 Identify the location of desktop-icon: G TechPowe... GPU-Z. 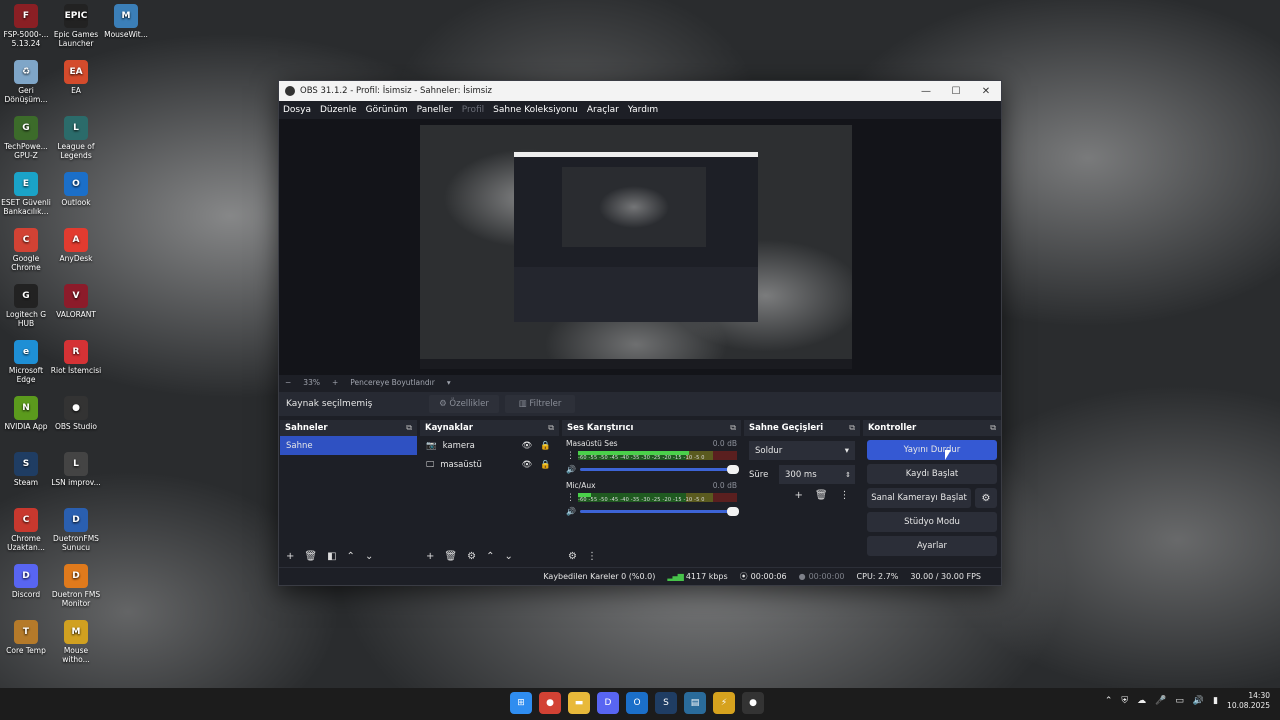
(26, 138).